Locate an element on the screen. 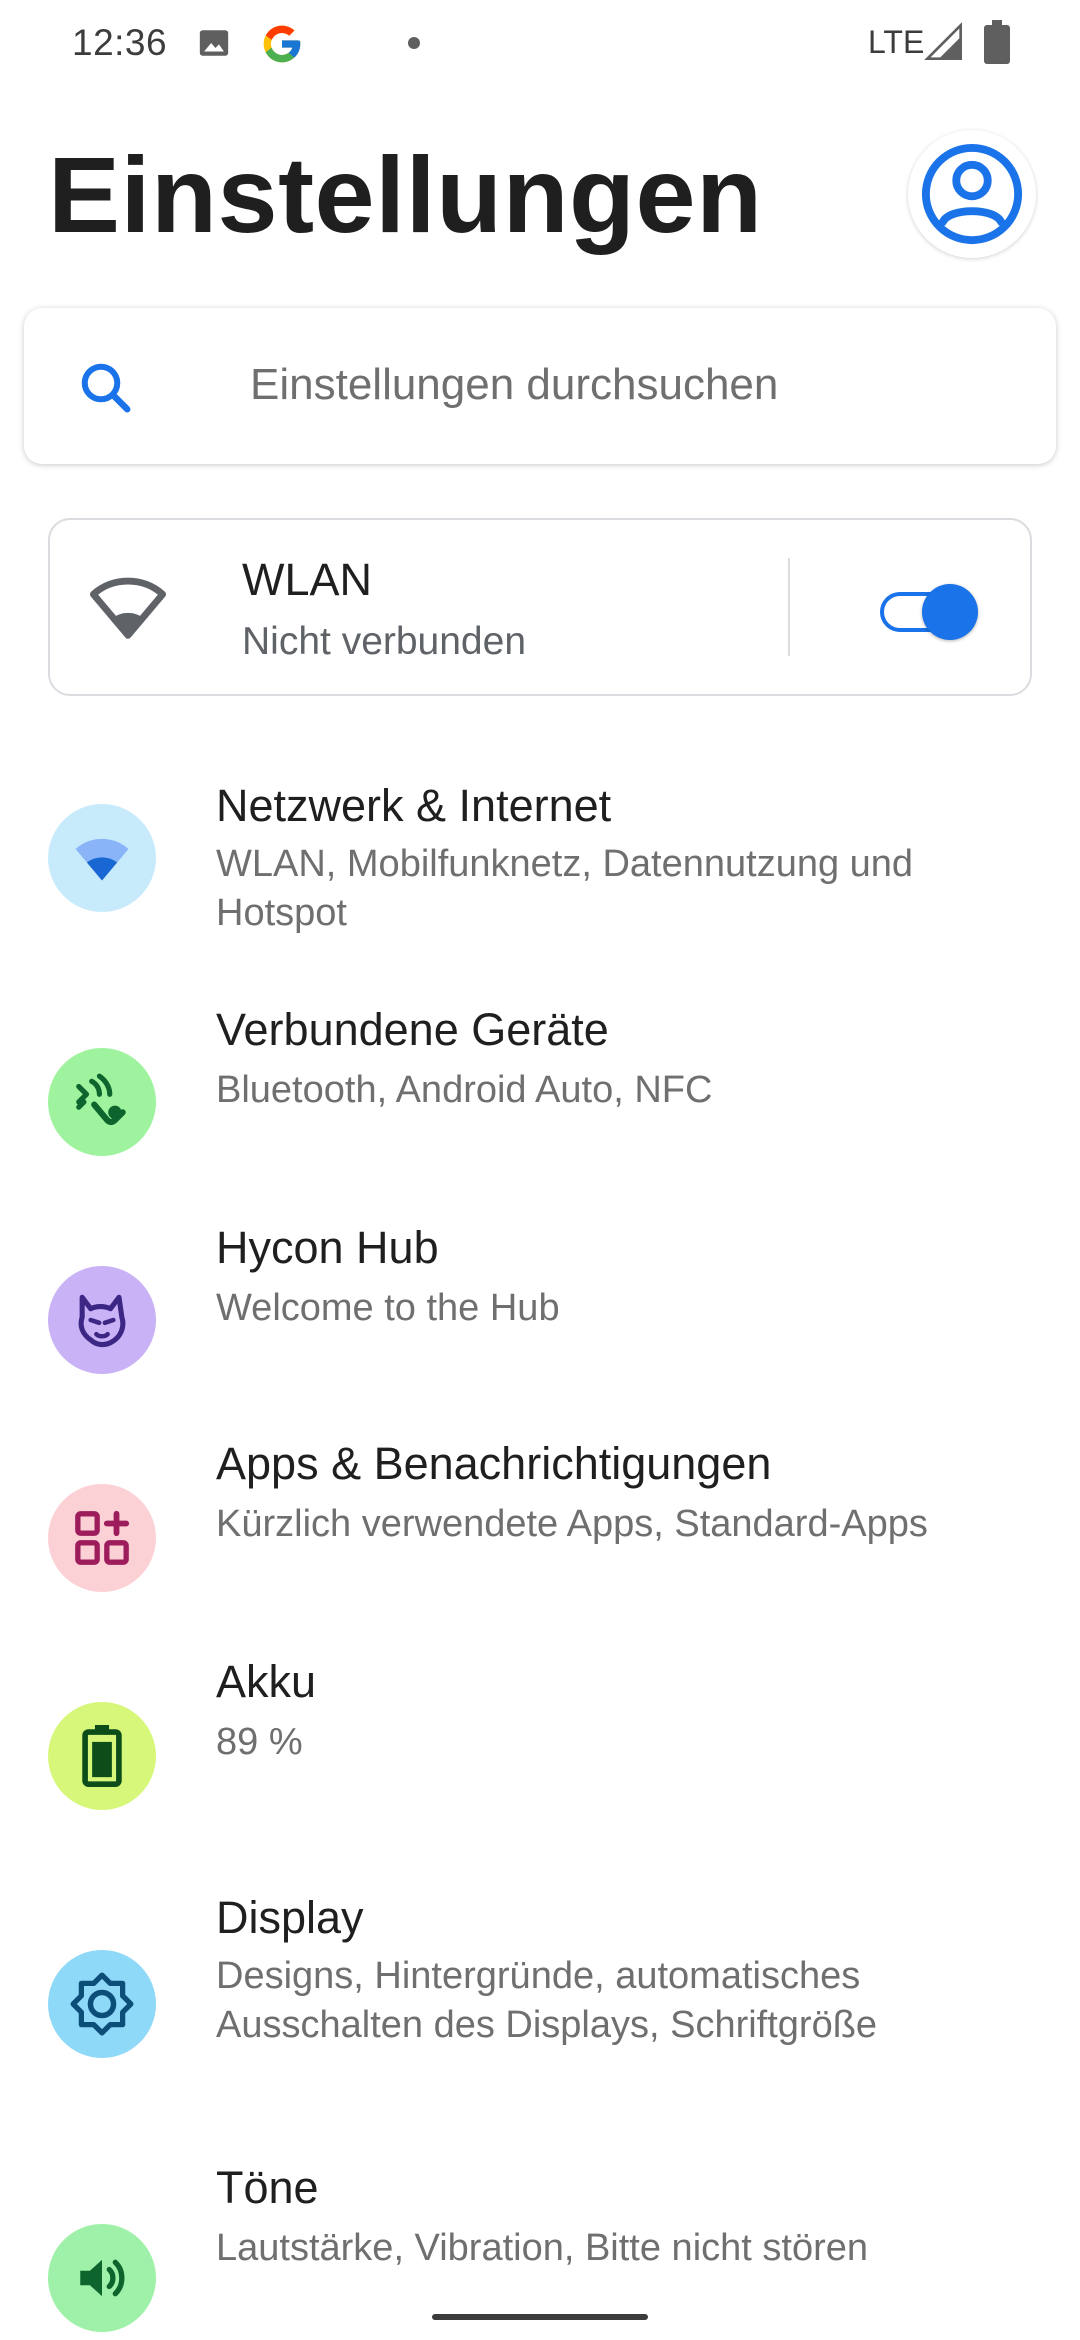 This screenshot has height=2340, width=1080. wolf-icon is located at coordinates (102, 1321).